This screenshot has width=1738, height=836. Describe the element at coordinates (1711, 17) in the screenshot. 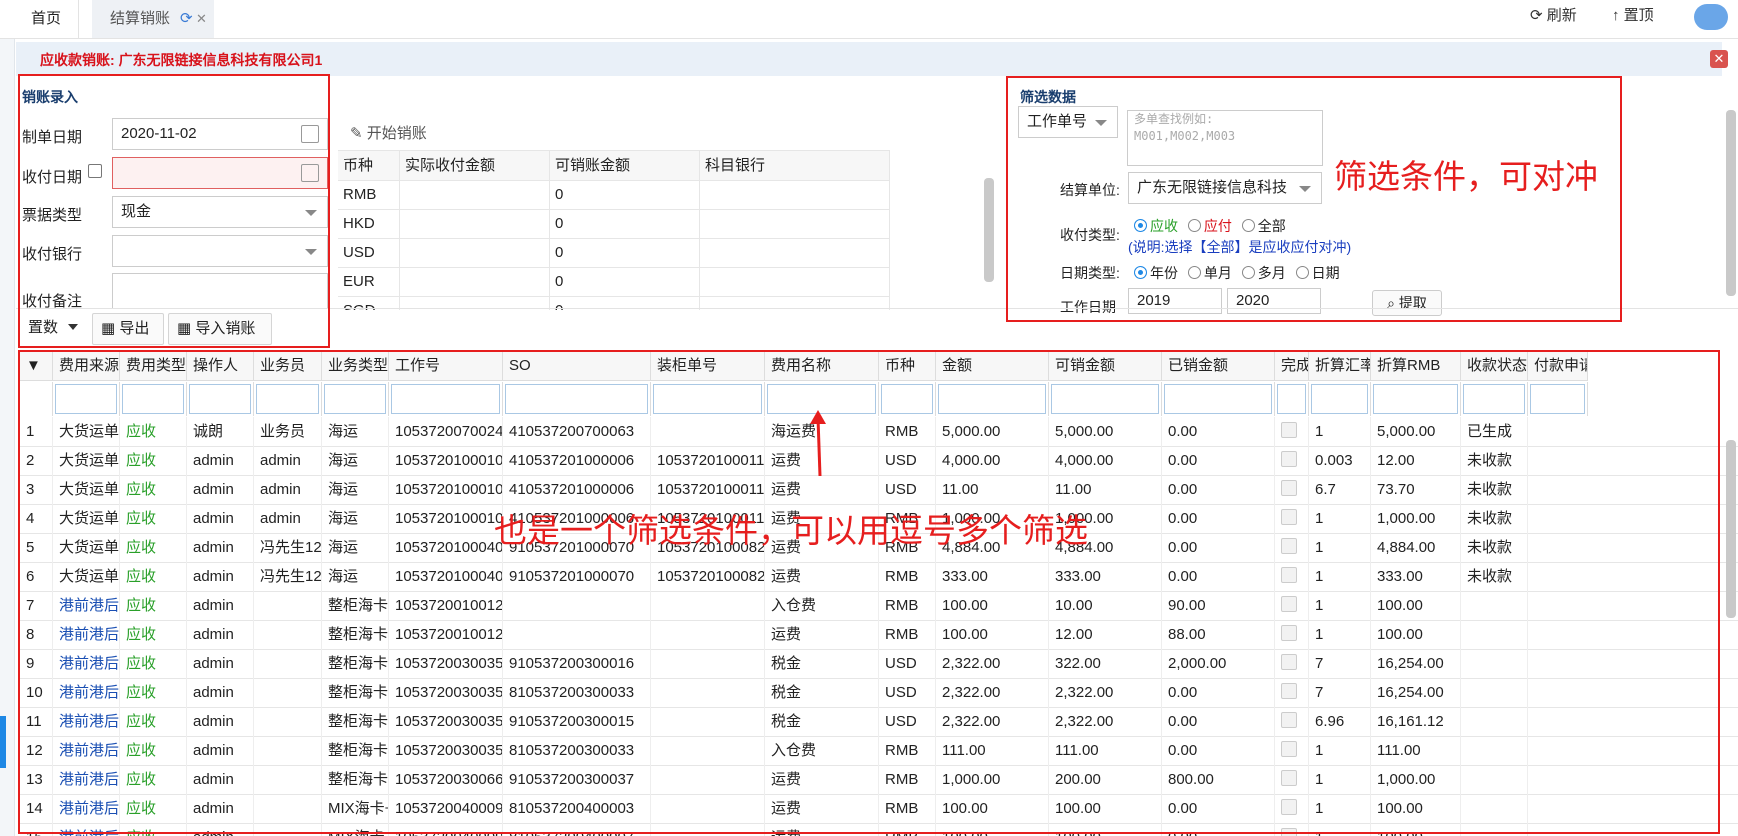

I see `chat-bot-icon` at that location.